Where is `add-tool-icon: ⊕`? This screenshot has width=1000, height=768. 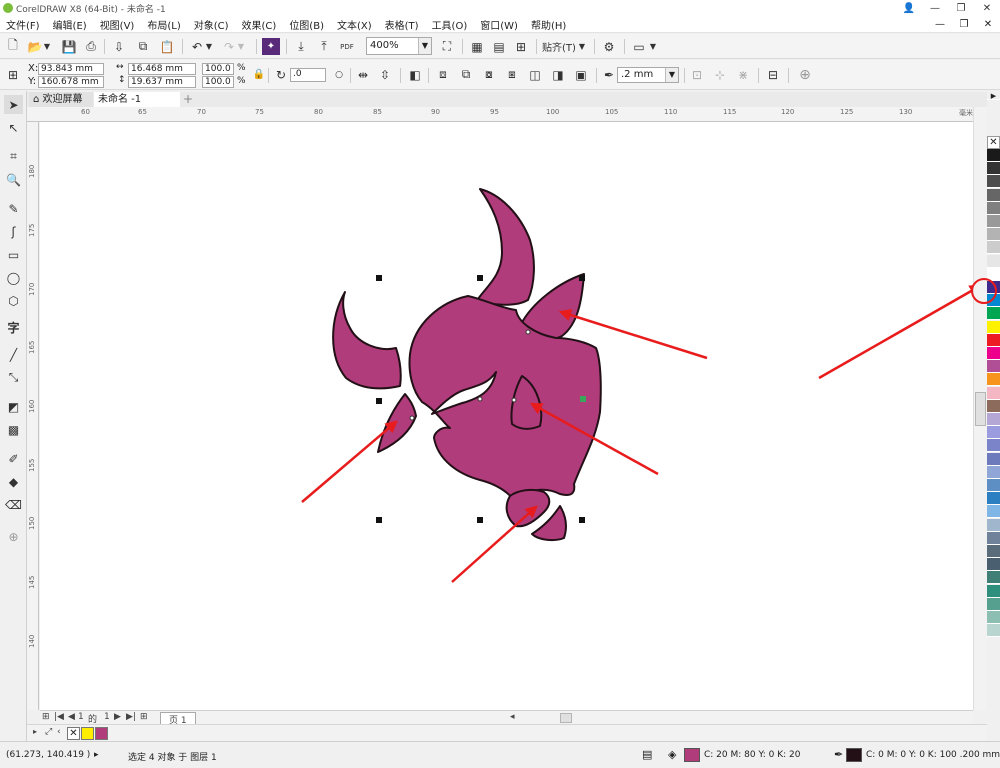
add-tool-icon: ⊕ is located at coordinates (805, 74).